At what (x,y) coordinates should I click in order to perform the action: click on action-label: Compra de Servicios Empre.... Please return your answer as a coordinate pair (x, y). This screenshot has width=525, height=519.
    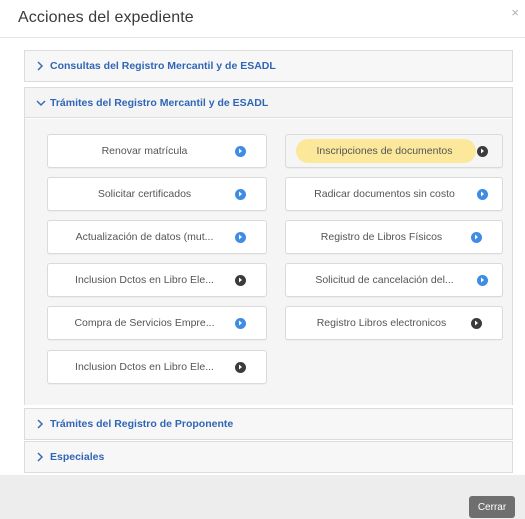
    Looking at the image, I should click on (144, 323).